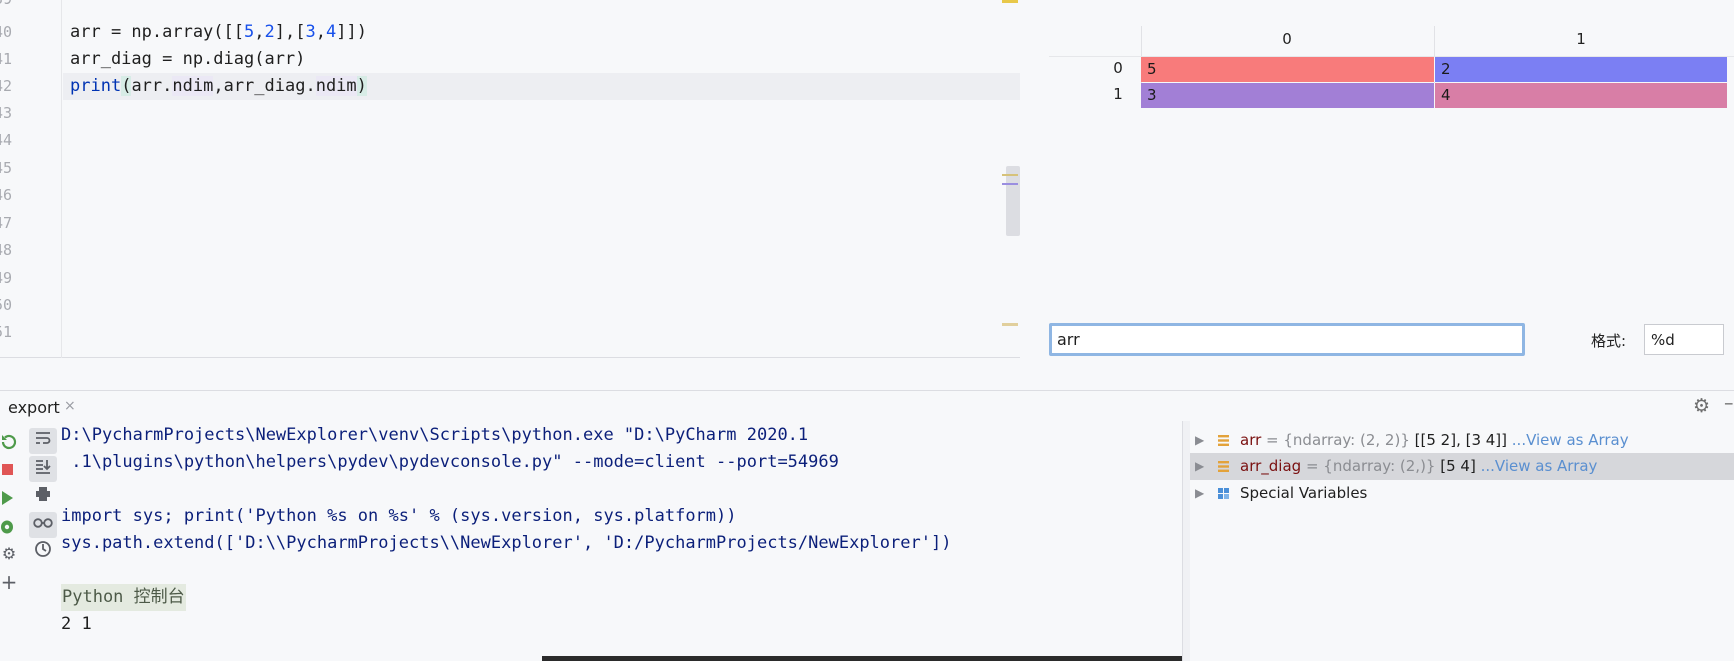  I want to click on settings-icon: ⚙, so click(9, 554).